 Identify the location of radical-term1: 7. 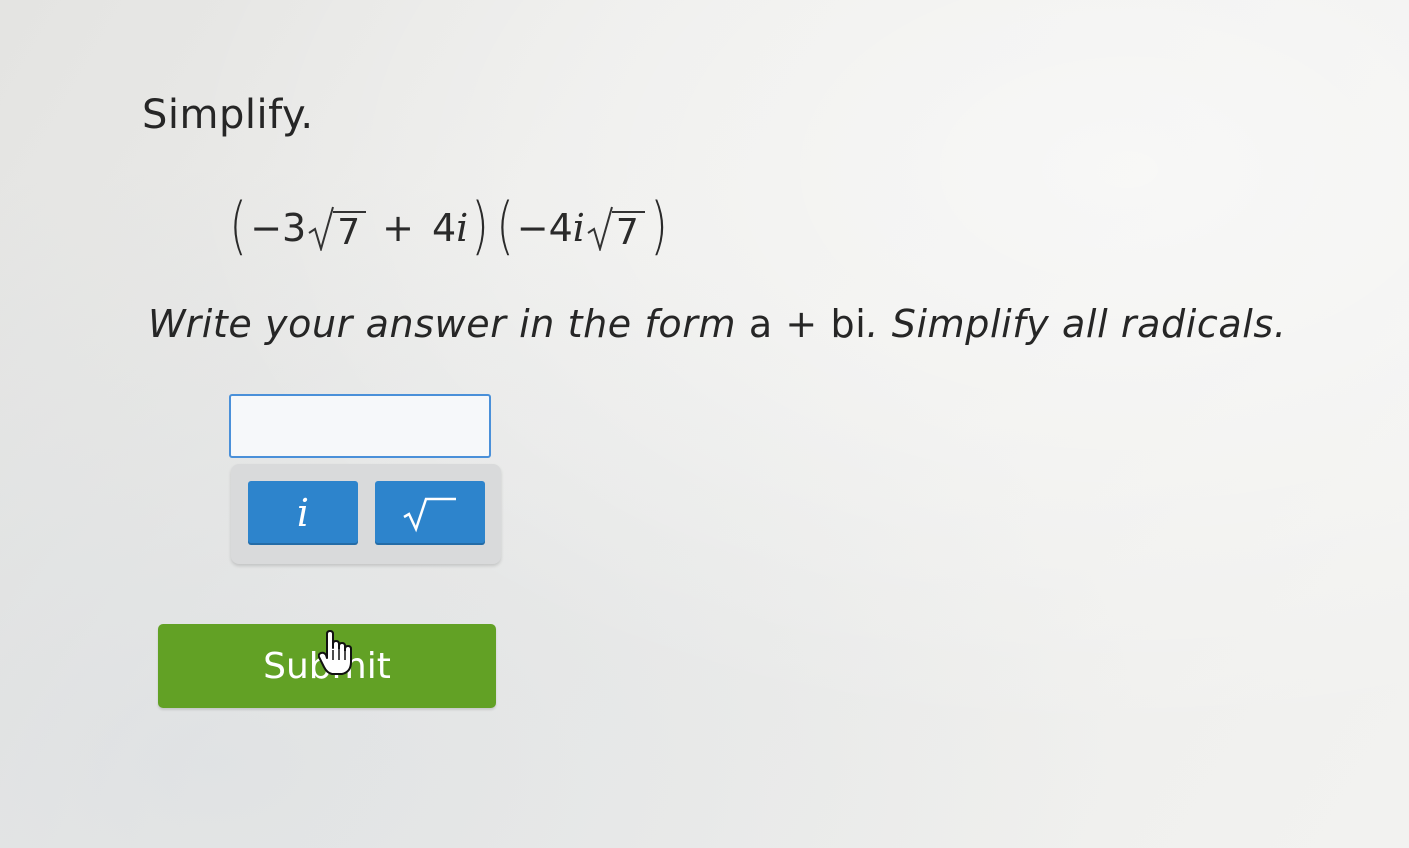
(337, 228).